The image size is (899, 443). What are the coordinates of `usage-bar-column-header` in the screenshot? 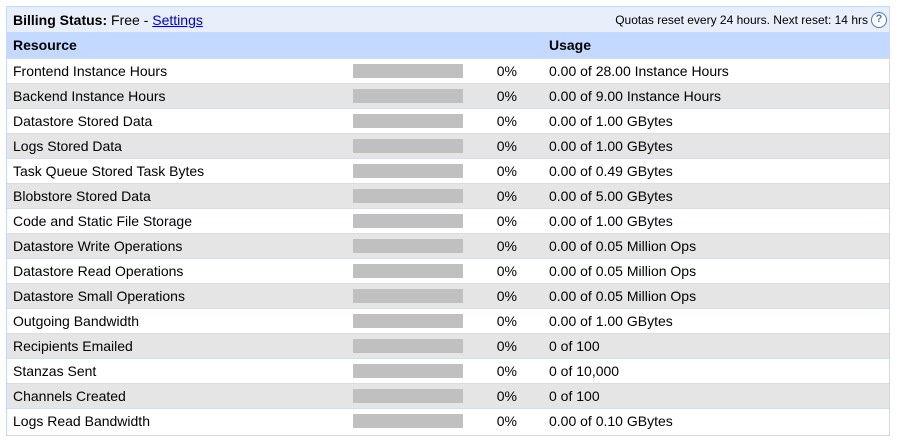 It's located at (408, 45).